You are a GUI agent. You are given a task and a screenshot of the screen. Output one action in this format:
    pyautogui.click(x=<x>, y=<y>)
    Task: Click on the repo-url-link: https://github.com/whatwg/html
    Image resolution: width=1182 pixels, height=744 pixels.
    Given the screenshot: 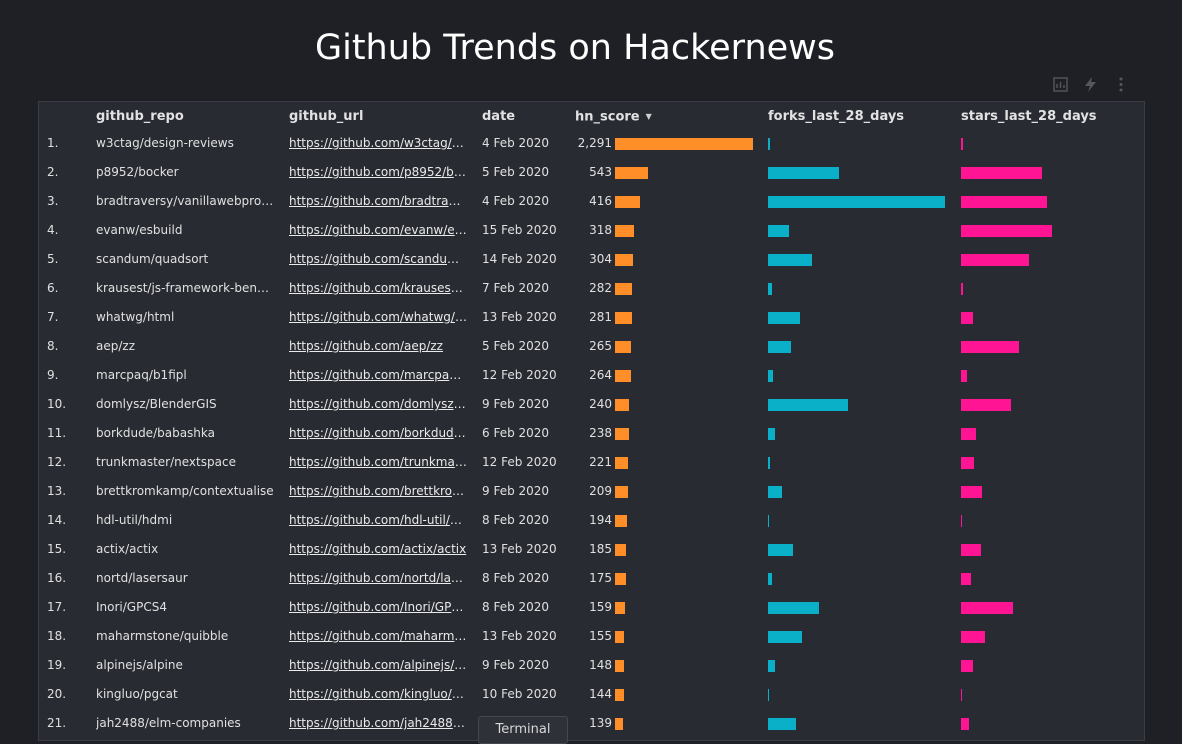 What is the action you would take?
    pyautogui.click(x=378, y=317)
    